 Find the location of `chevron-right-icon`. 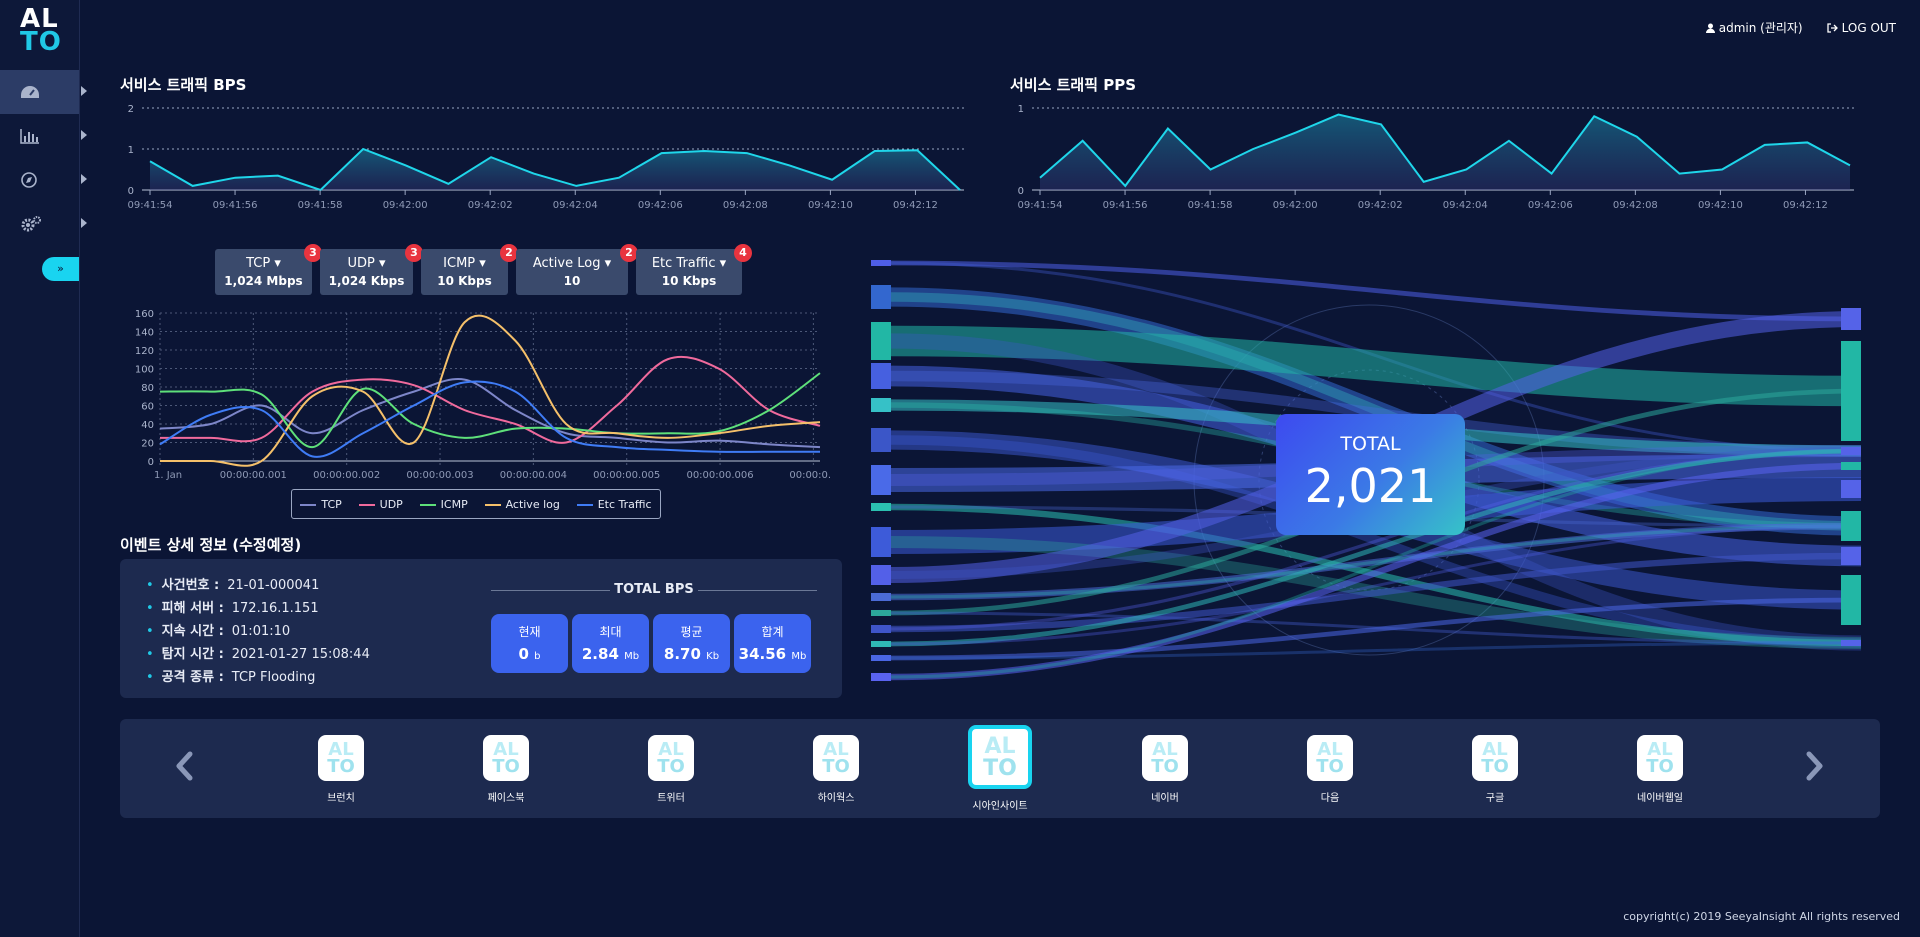

chevron-right-icon is located at coordinates (84, 135).